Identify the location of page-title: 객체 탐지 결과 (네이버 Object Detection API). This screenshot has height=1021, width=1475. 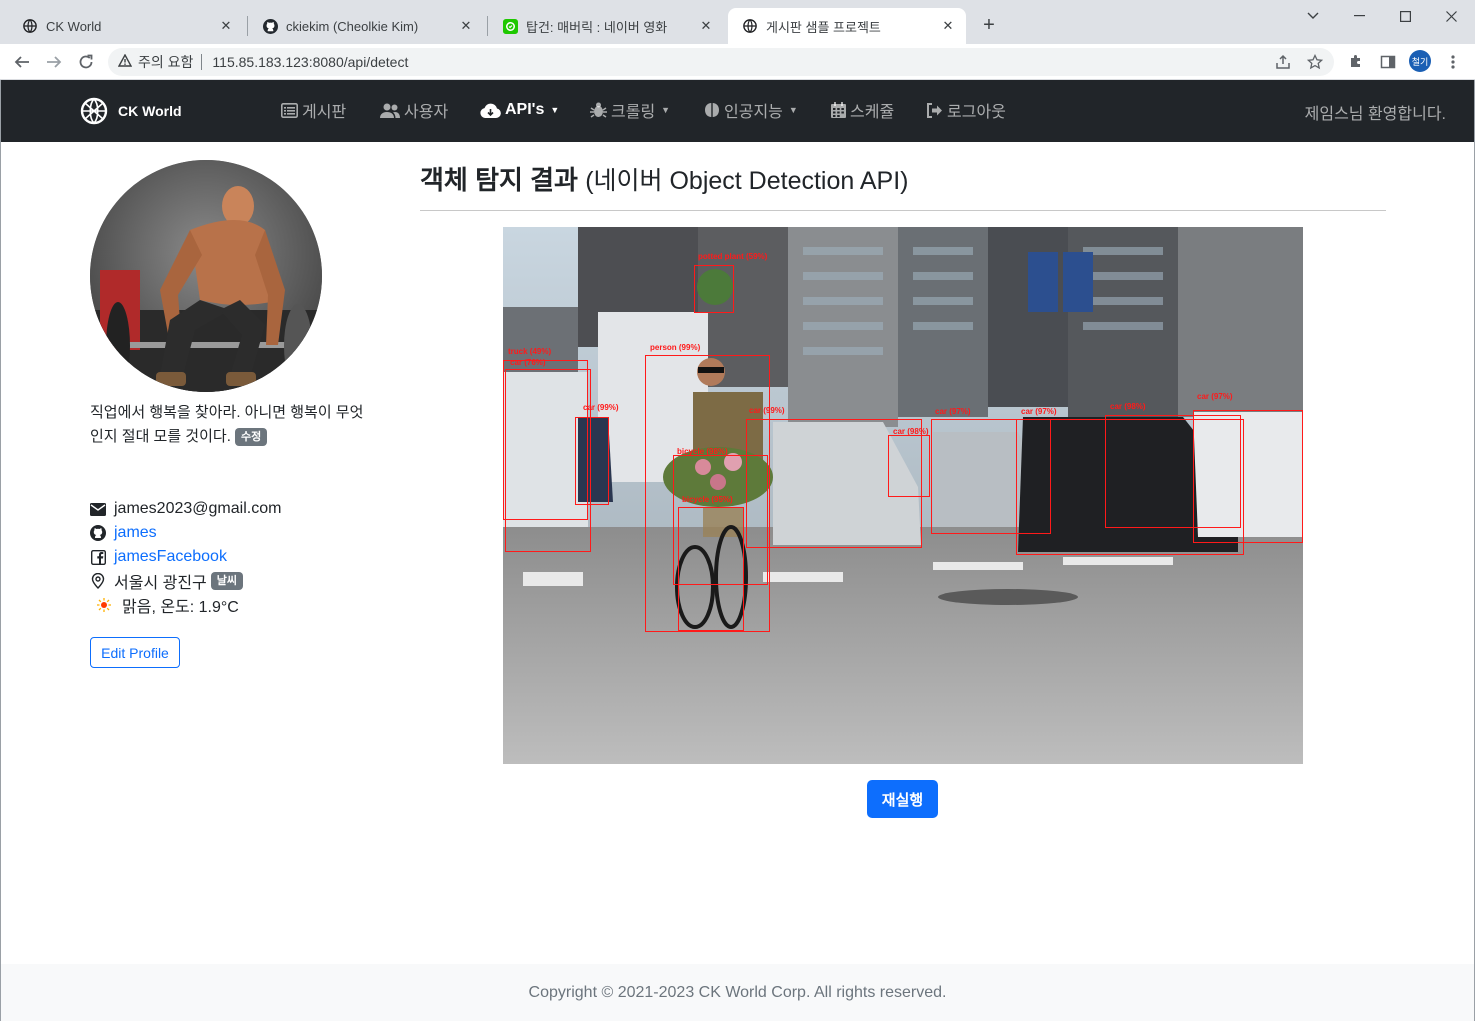
(664, 178).